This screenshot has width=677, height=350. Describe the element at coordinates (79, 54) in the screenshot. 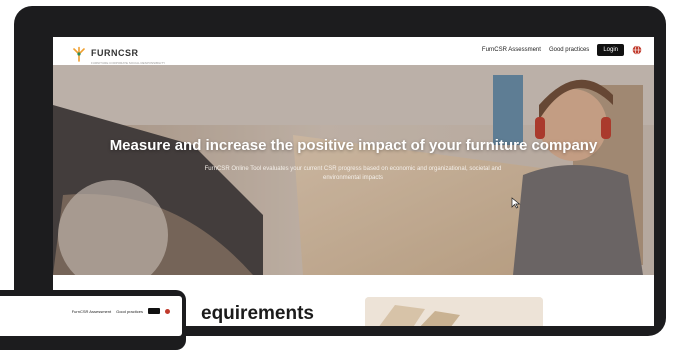

I see `logo-mark-icon` at that location.